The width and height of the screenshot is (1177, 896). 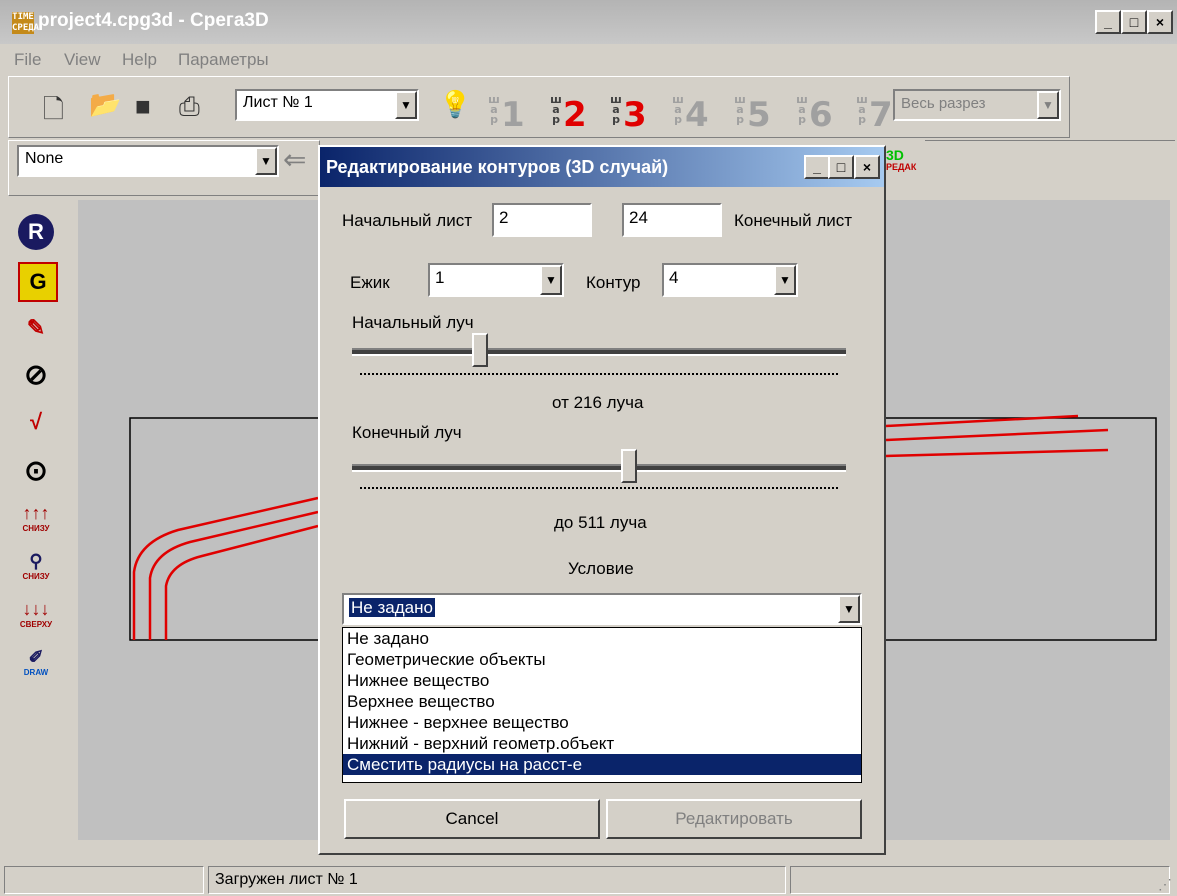 What do you see at coordinates (36, 470) in the screenshot?
I see `point-circle-icon: ⊙` at bounding box center [36, 470].